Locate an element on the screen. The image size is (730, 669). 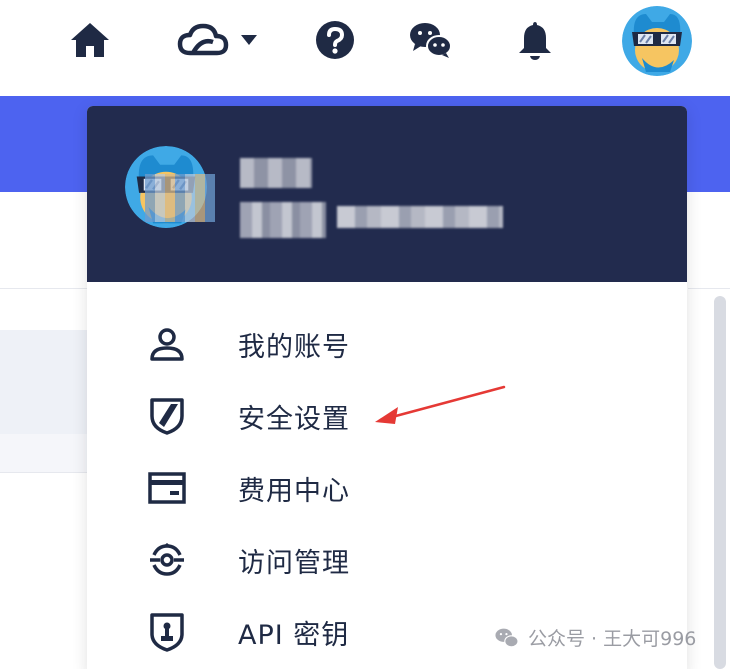
annotation-arrow is located at coordinates (440, 404).